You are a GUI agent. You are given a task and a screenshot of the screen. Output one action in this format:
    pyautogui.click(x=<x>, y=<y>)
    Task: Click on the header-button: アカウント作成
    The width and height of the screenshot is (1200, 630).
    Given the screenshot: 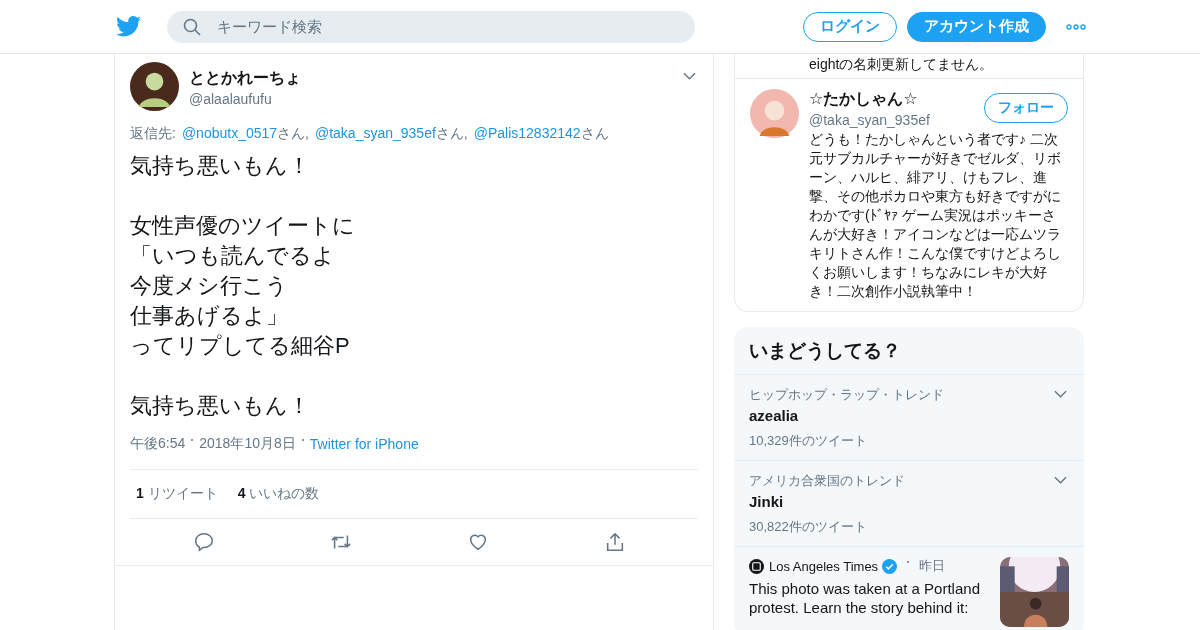 What is the action you would take?
    pyautogui.click(x=976, y=26)
    